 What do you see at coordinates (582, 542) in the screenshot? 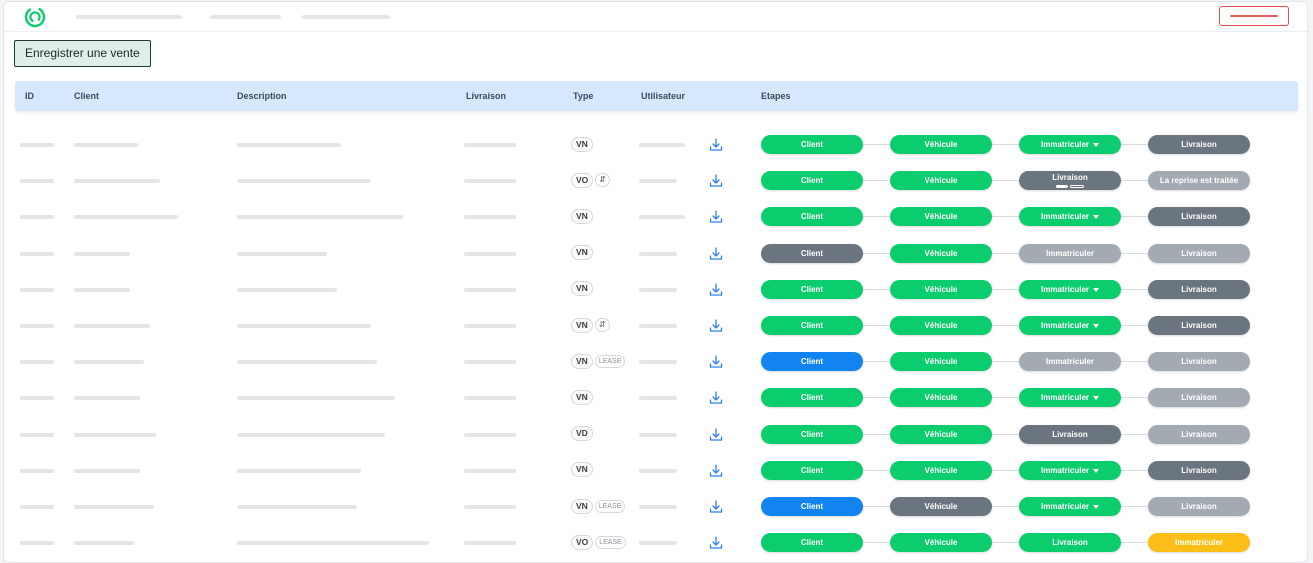
I see `vehicle-type-badge: VO` at bounding box center [582, 542].